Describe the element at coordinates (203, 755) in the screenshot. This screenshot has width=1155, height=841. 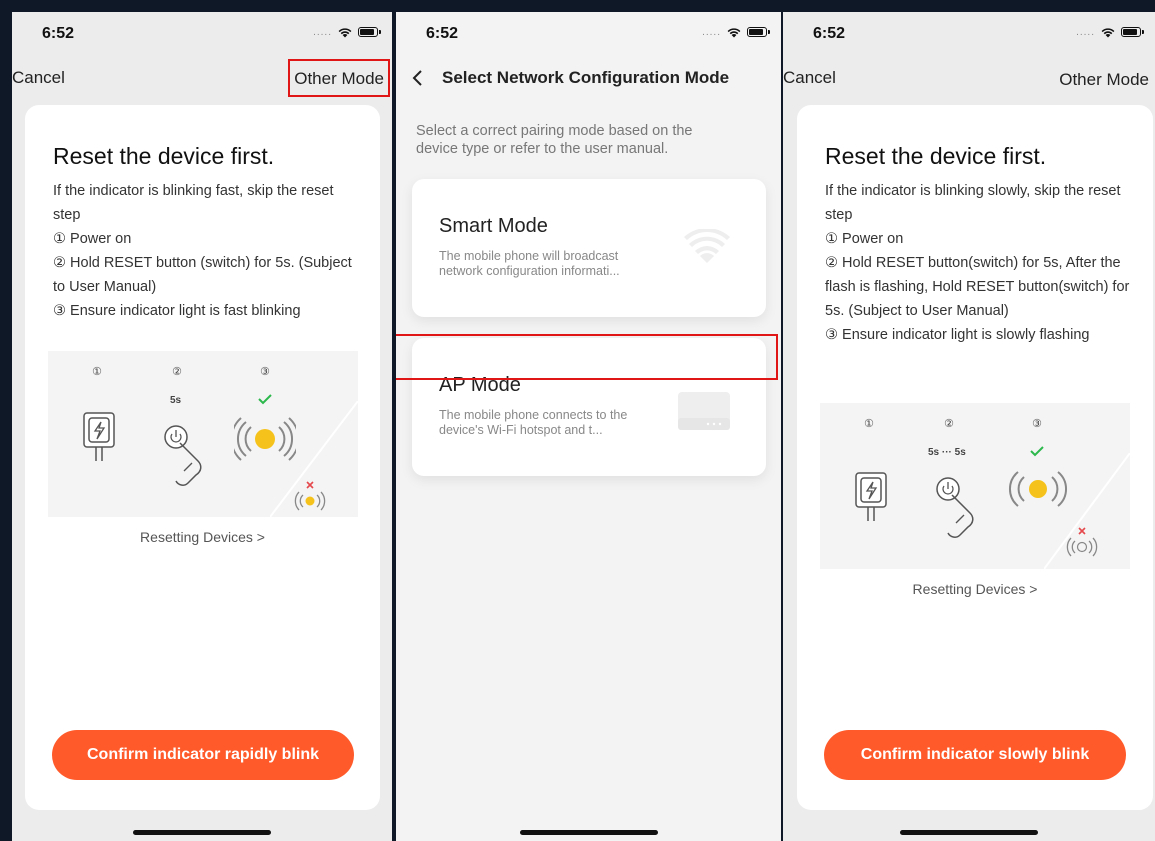
I see `confirm-rapid-blink-button: Confirm indicator rapidly blink` at that location.